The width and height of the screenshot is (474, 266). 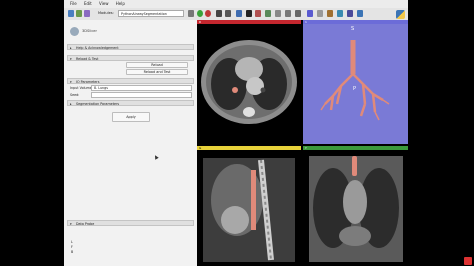 I want to click on threed-view: 1 S P, so click(x=355, y=82).